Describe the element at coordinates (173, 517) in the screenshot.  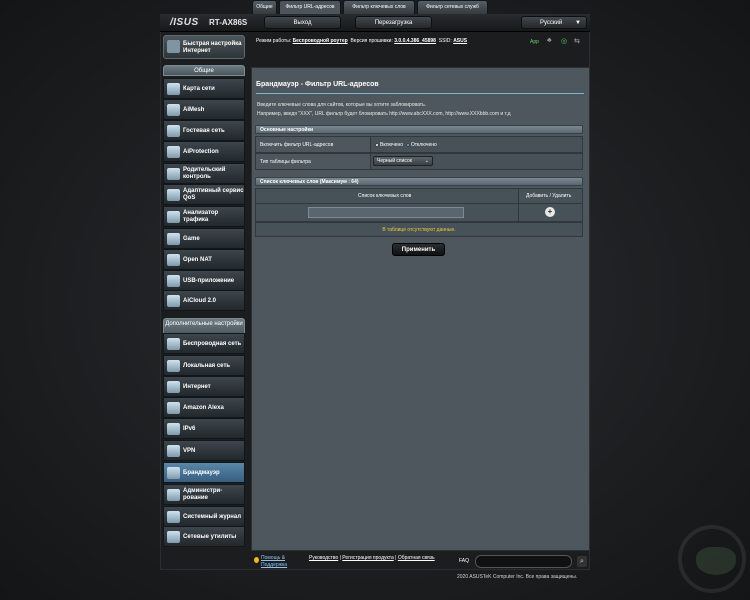
I see `system-log-icon` at that location.